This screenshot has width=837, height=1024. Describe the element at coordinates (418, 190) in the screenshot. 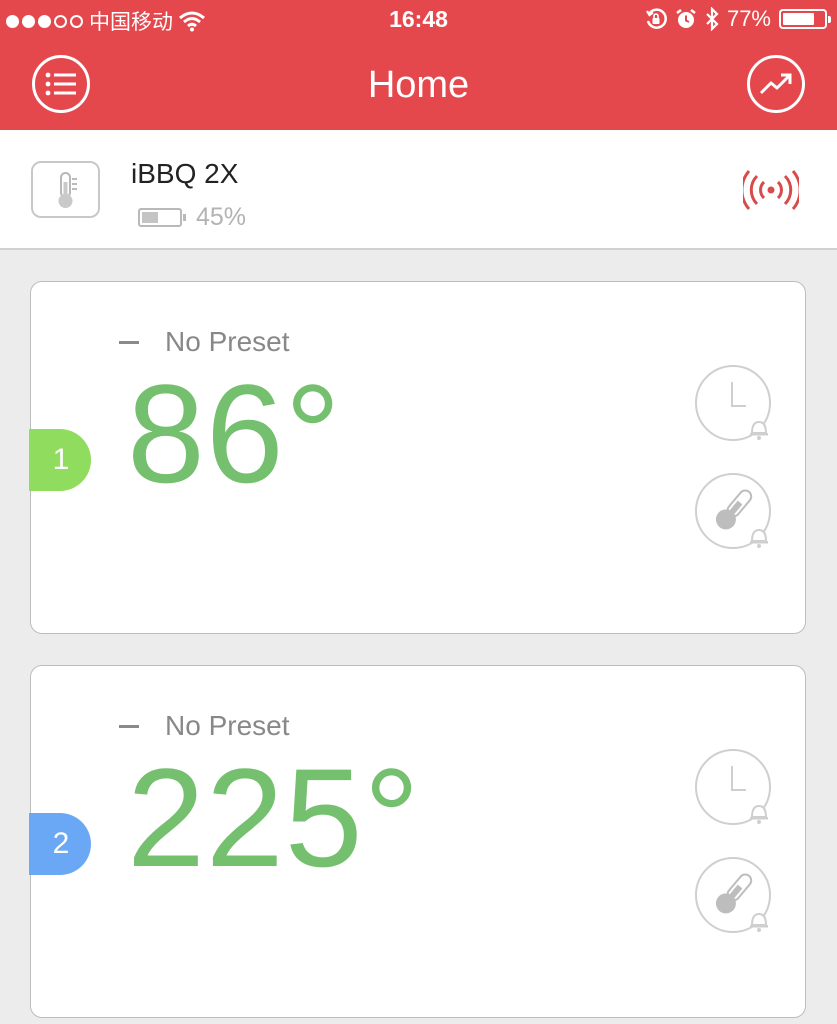

I see `device-bar: iBBQ 2X 45%` at that location.